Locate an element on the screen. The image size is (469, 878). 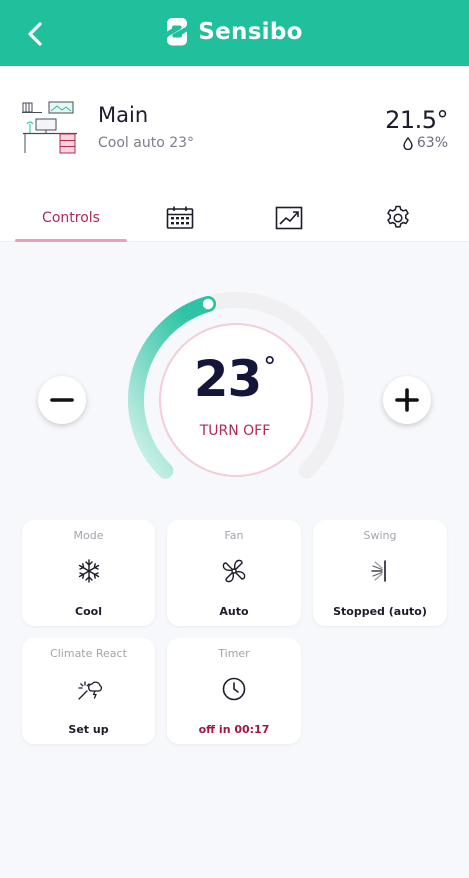
humidity-value: 63% is located at coordinates (432, 143).